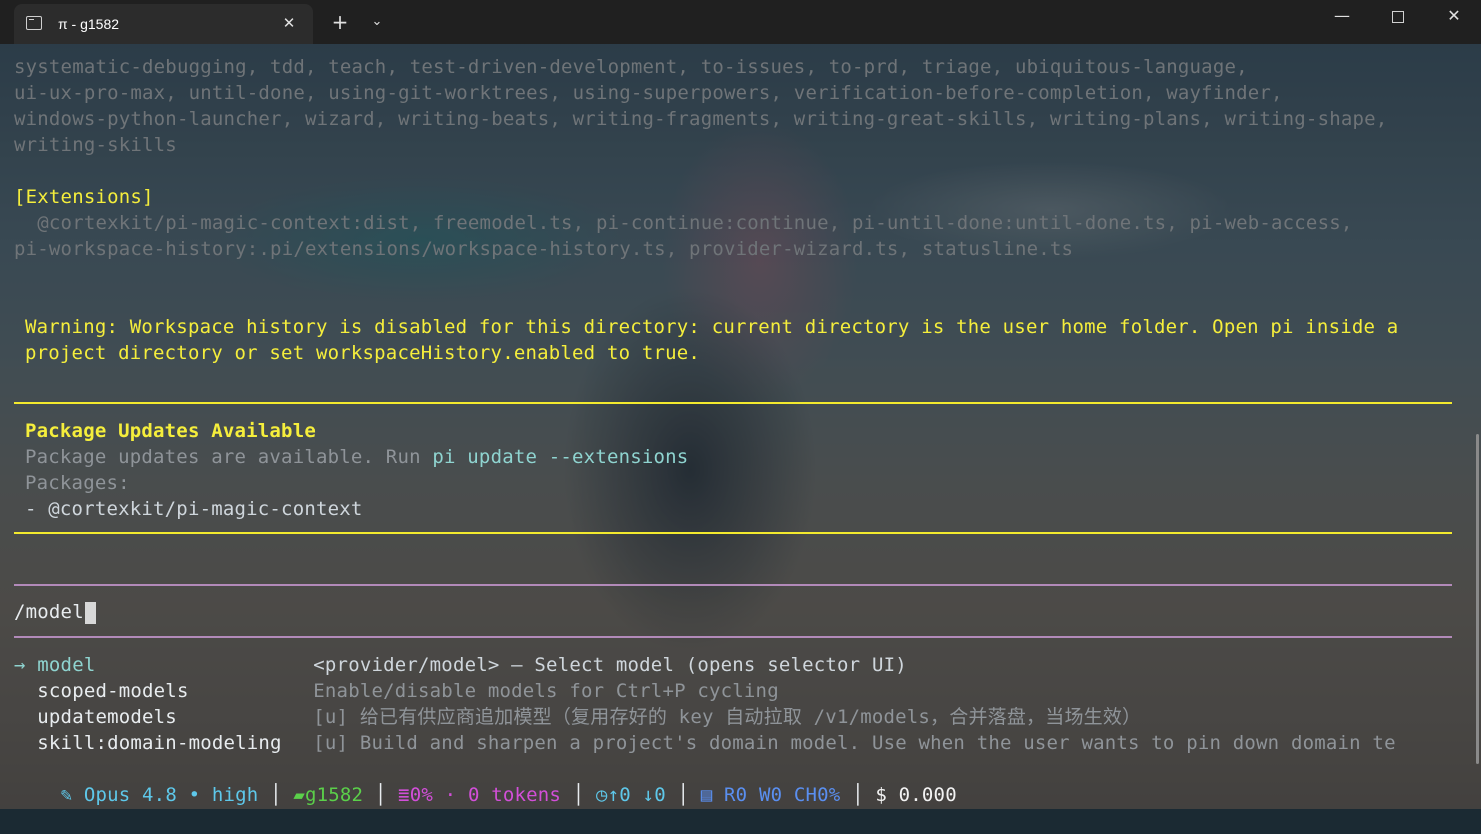 The image size is (1481, 834). Describe the element at coordinates (90, 612) in the screenshot. I see `text-cursor` at that location.